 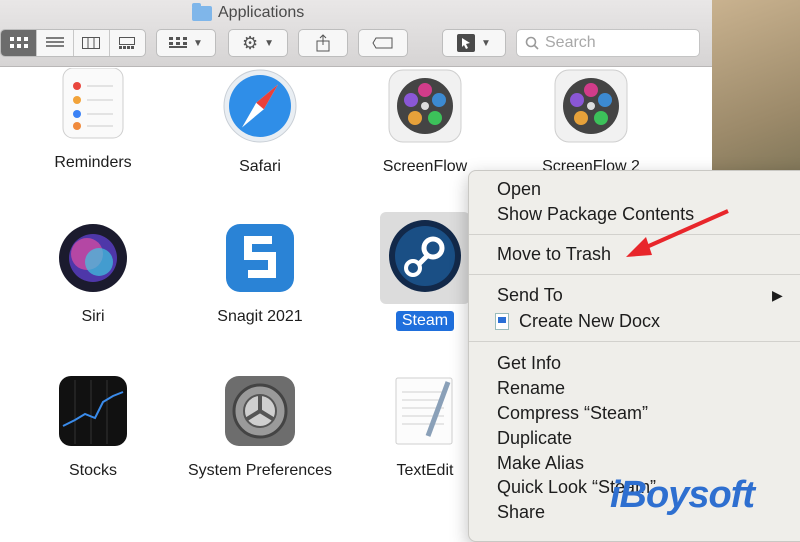 I want to click on gallery-view-button, so click(x=127, y=43).